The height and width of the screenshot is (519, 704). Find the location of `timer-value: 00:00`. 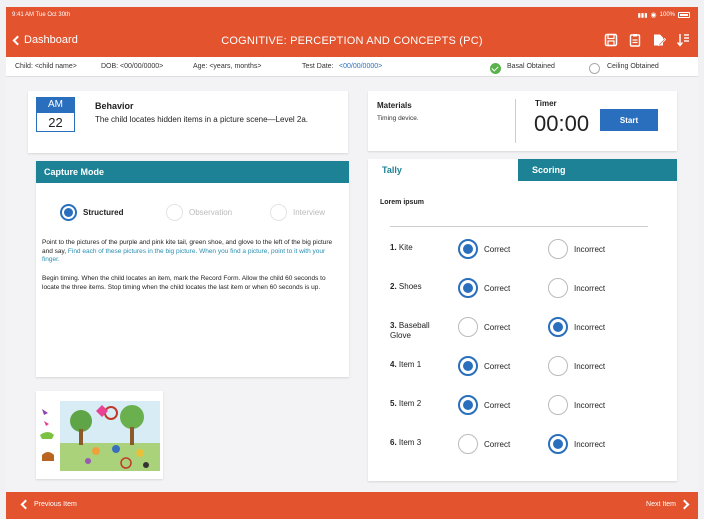

timer-value: 00:00 is located at coordinates (562, 123).